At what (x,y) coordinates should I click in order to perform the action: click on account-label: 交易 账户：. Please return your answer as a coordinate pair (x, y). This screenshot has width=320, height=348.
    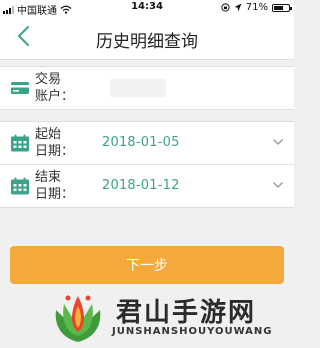
    Looking at the image, I should click on (55, 88).